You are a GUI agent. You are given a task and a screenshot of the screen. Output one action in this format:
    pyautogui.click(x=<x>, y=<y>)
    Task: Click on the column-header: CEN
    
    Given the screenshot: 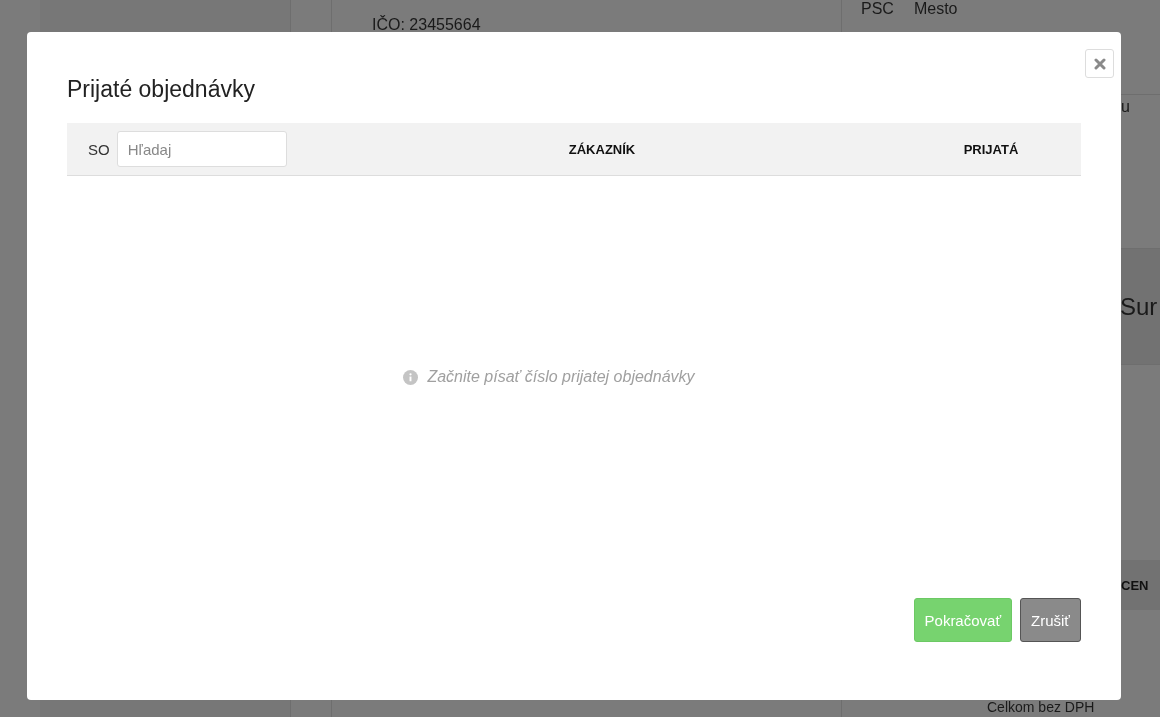 What is the action you would take?
    pyautogui.click(x=1135, y=585)
    